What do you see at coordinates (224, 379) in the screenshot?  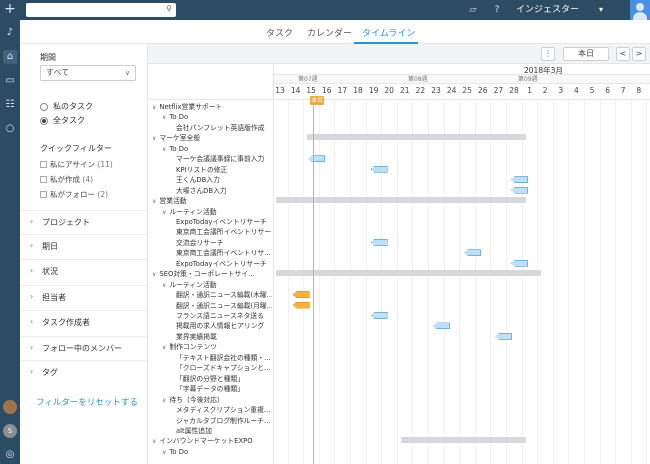 I see `task-row: 「翻訳の分野と種類」` at bounding box center [224, 379].